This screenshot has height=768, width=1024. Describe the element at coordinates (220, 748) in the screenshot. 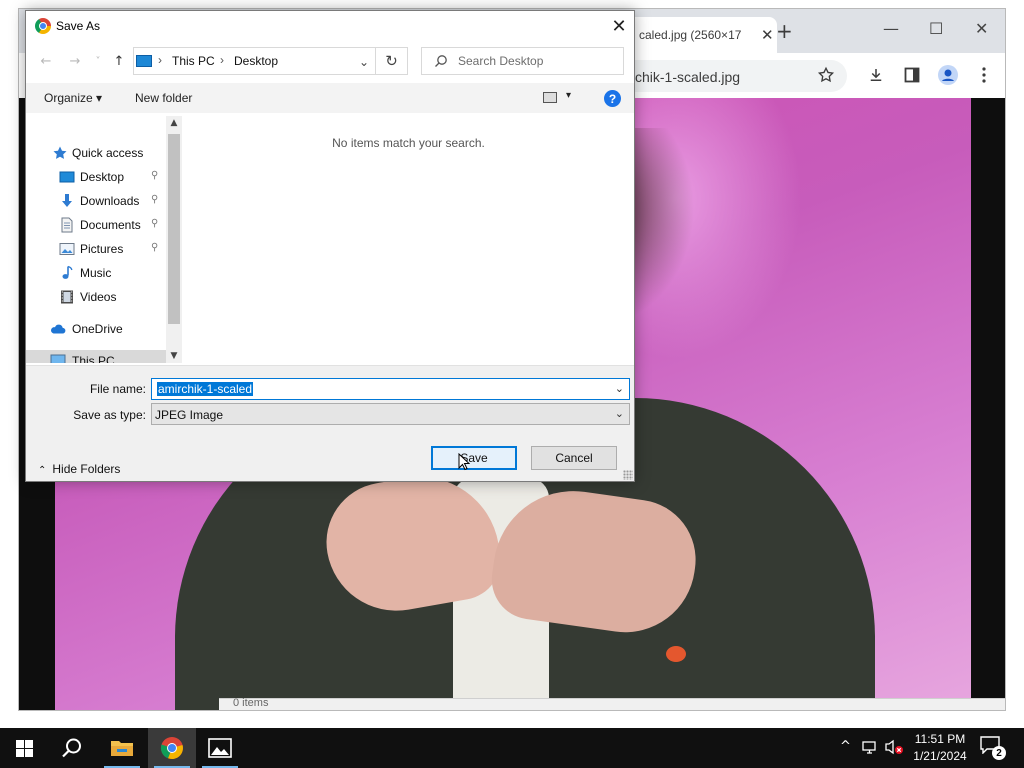

I see `photos-taskbar-button` at that location.